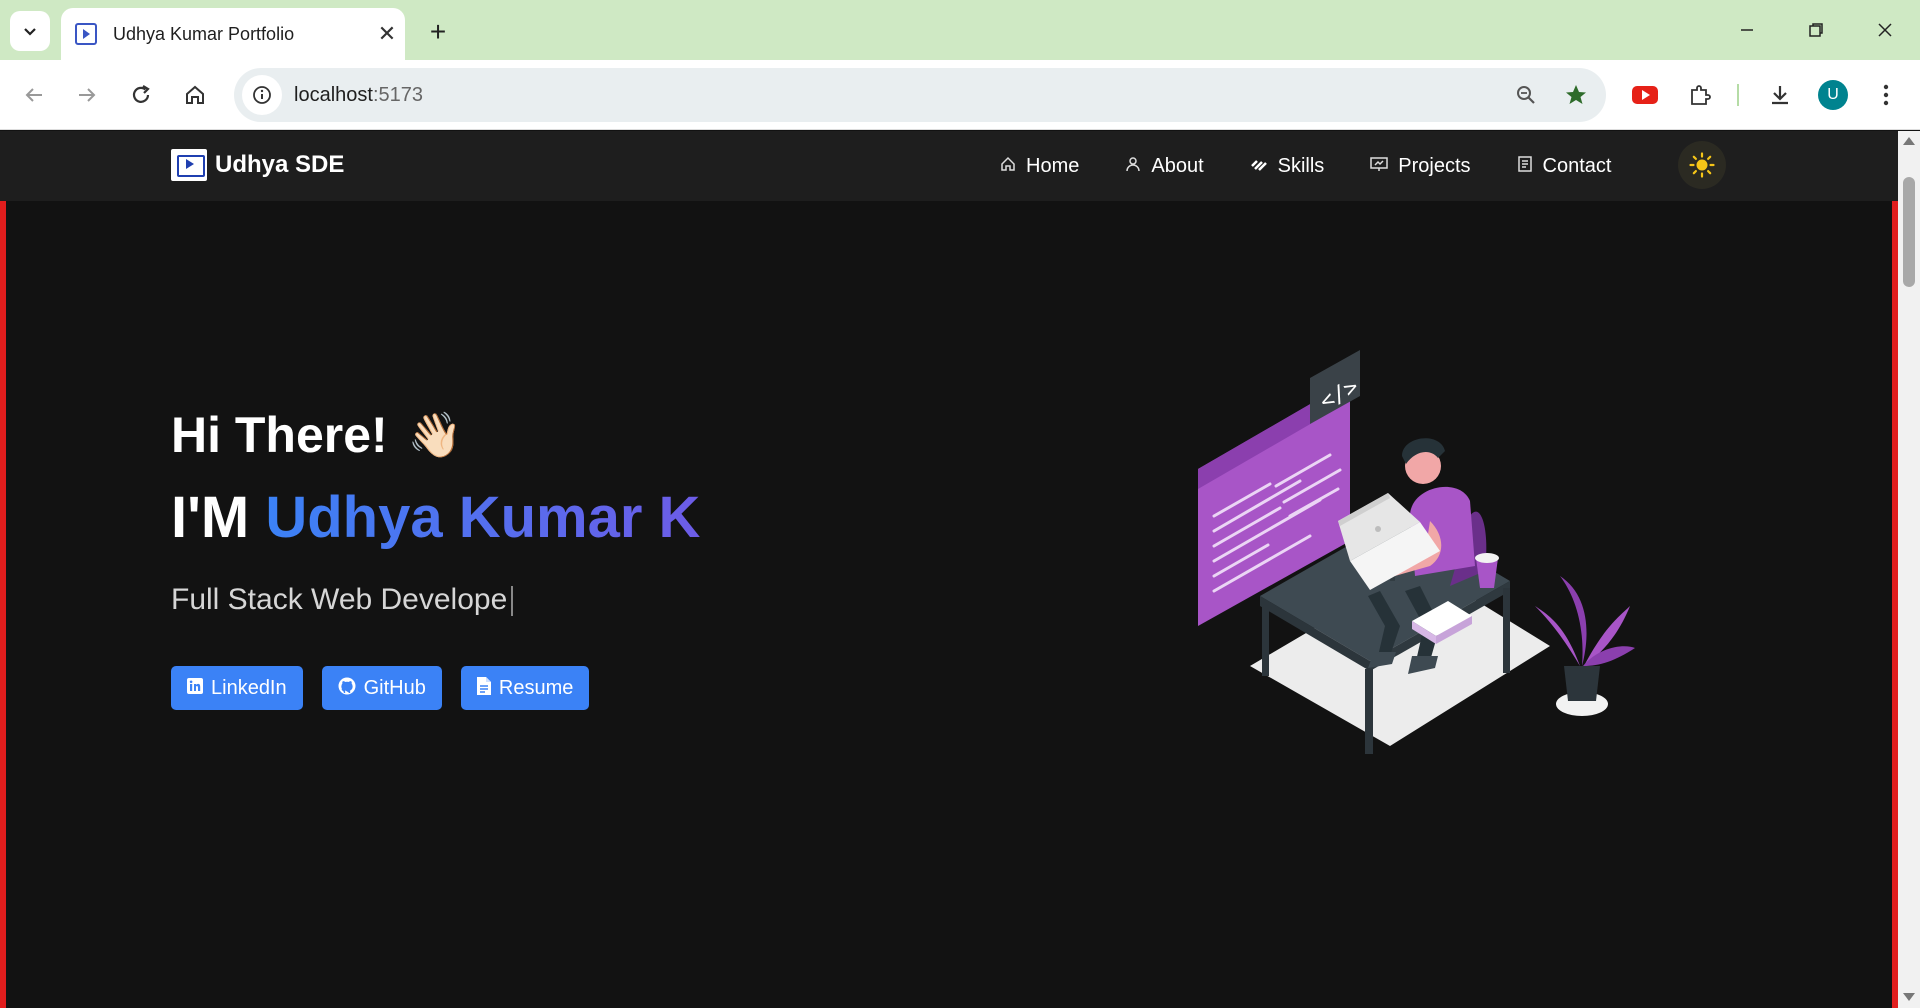 This screenshot has height=1008, width=1920. Describe the element at coordinates (1909, 232) in the screenshot. I see `scroll-thumb` at that location.